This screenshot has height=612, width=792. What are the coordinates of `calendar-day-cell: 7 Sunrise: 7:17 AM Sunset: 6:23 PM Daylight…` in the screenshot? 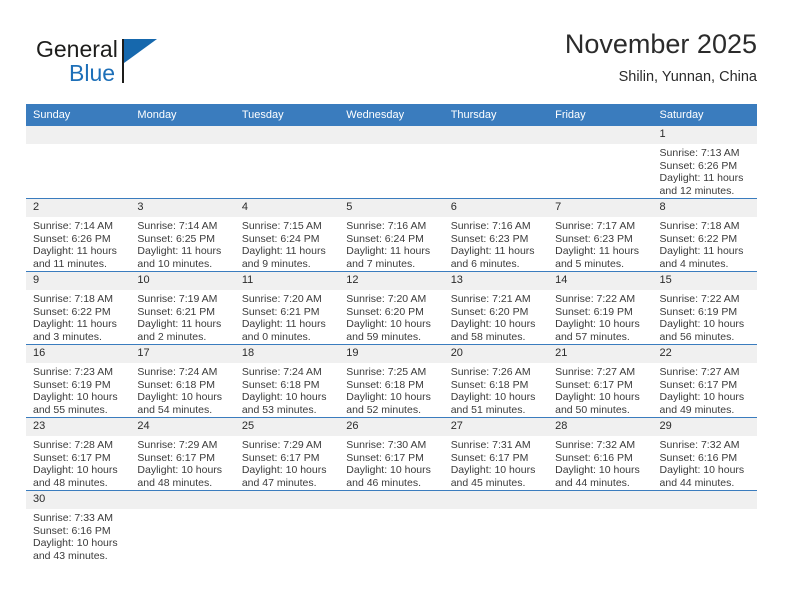 It's located at (600, 235).